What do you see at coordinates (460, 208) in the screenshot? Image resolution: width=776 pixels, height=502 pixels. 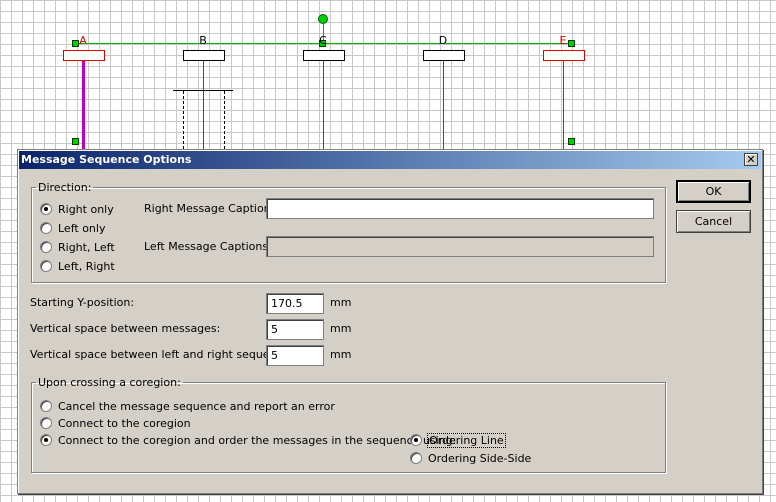 I see `right-captions-input` at bounding box center [460, 208].